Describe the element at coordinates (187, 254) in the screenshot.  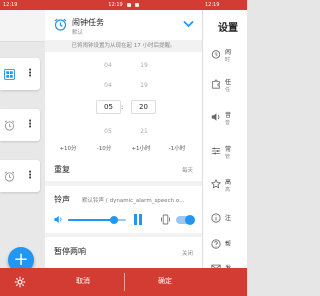
I see `snooze-value: 关闭` at that location.